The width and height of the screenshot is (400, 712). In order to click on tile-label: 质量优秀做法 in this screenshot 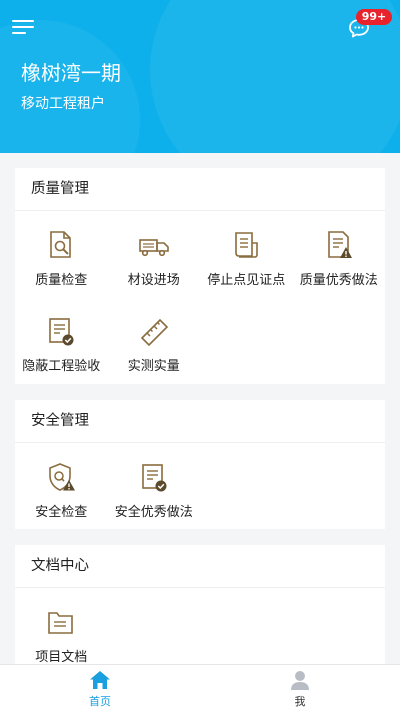, I will do `click(338, 280)`.